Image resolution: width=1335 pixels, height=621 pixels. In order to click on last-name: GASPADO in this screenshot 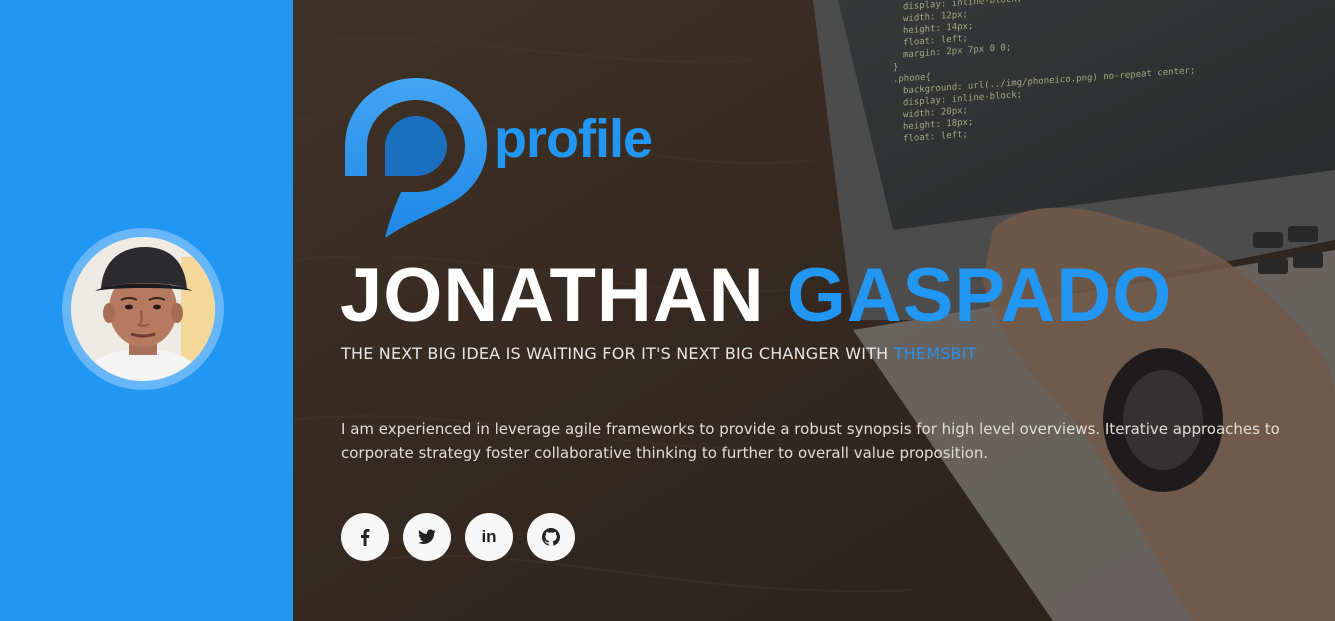, I will do `click(979, 295)`.